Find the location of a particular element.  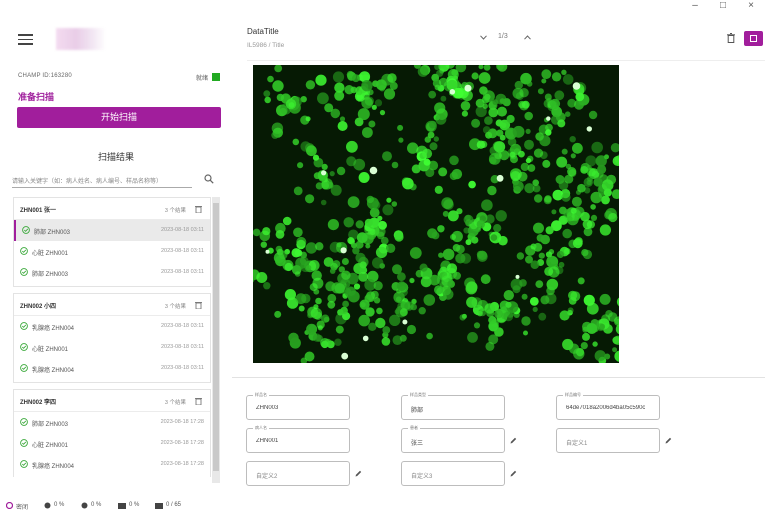

maximize-button: □ is located at coordinates (723, 7).